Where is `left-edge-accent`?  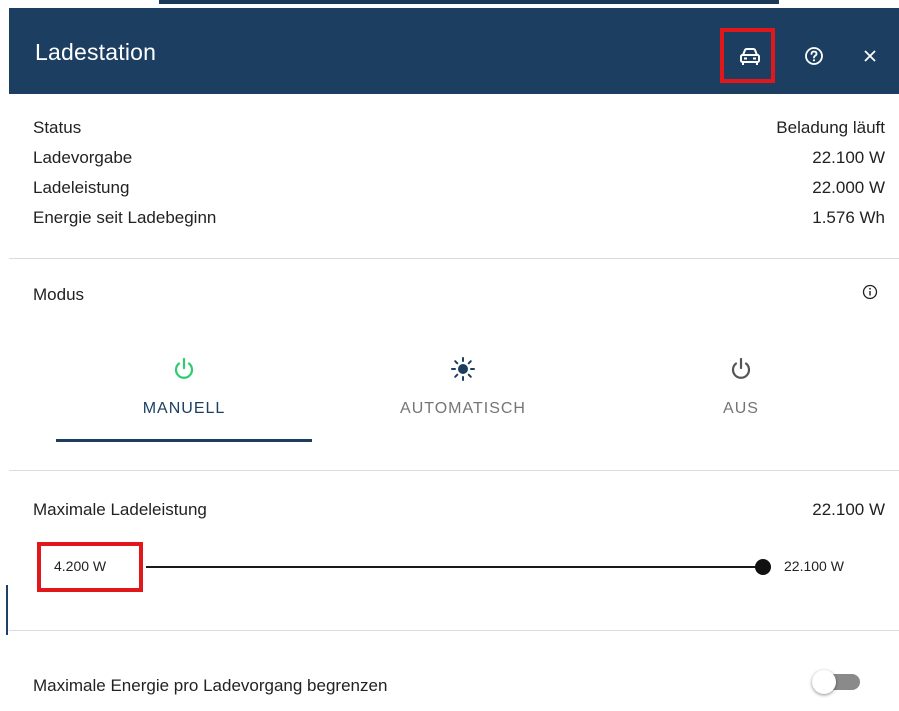 left-edge-accent is located at coordinates (7, 610).